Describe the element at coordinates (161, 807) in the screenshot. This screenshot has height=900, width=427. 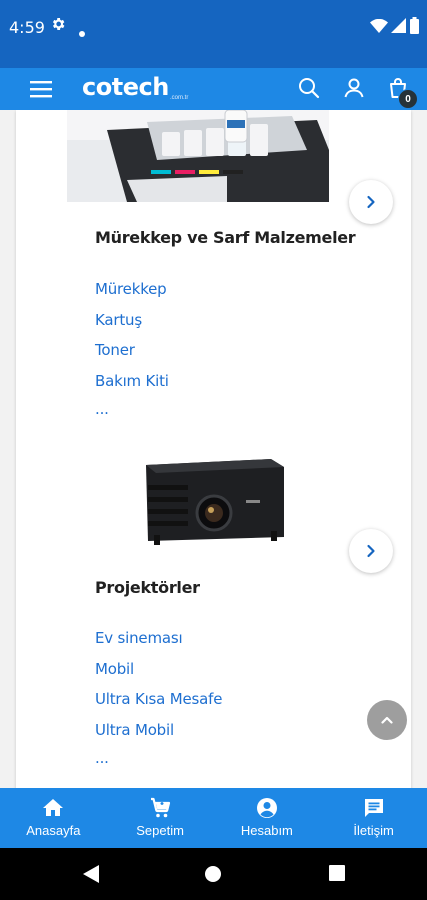
I see `cart-icon` at that location.